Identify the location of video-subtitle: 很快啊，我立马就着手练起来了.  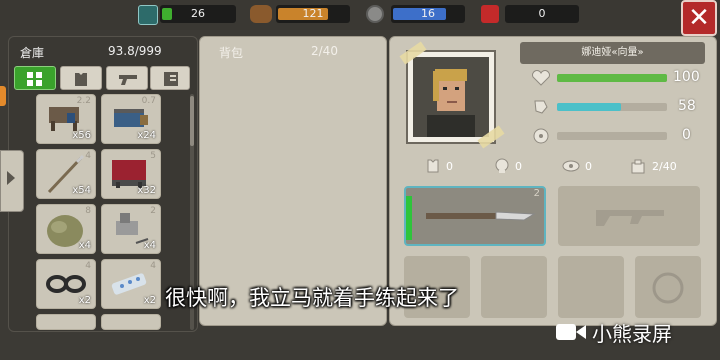
(312, 298).